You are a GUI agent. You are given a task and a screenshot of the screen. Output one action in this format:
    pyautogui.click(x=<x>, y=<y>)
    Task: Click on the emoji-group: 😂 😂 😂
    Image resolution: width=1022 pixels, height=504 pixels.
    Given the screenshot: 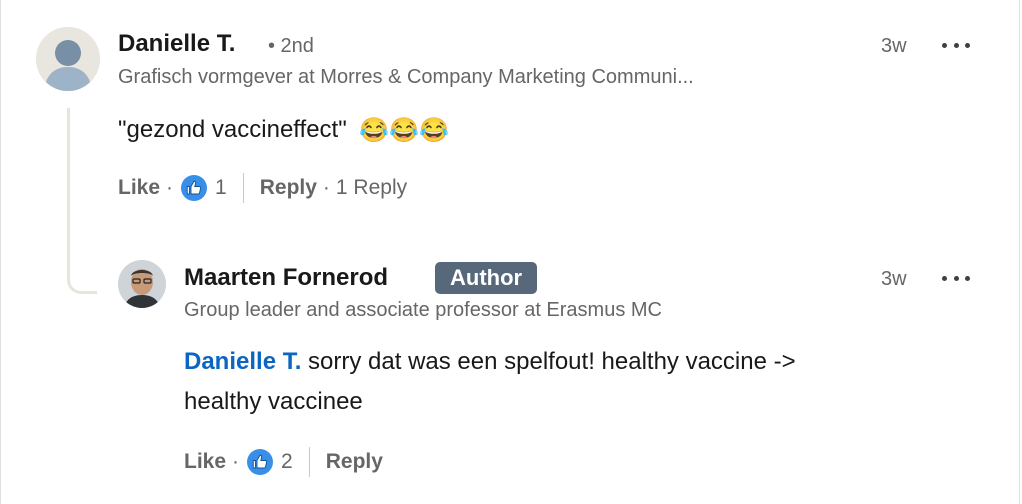 What is the action you would take?
    pyautogui.click(x=404, y=131)
    